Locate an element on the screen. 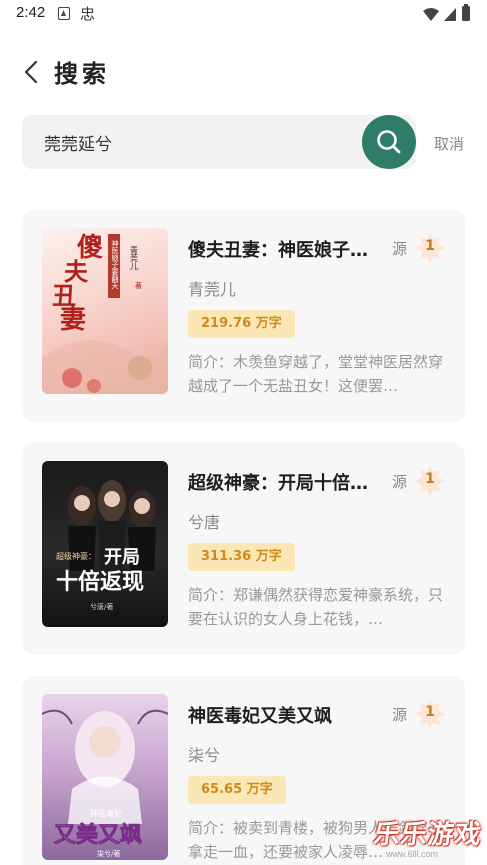 This screenshot has width=487, height=865. a-icon is located at coordinates (64, 13).